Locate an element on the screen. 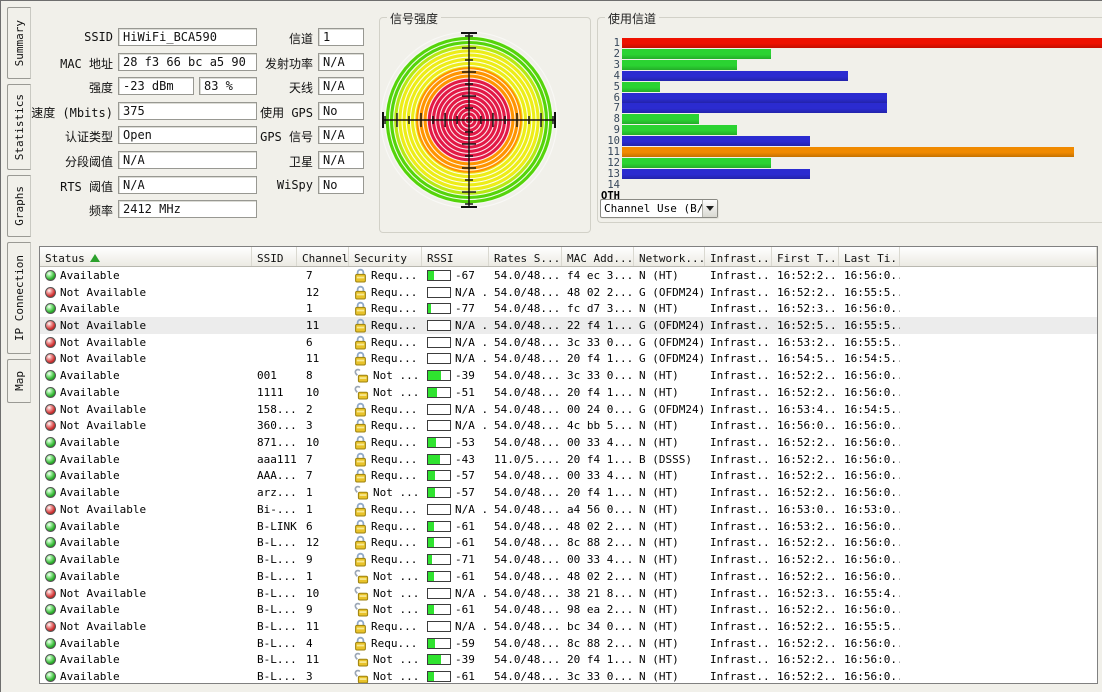 The height and width of the screenshot is (692, 1102). rssi-meter-fill is located at coordinates (432, 476).